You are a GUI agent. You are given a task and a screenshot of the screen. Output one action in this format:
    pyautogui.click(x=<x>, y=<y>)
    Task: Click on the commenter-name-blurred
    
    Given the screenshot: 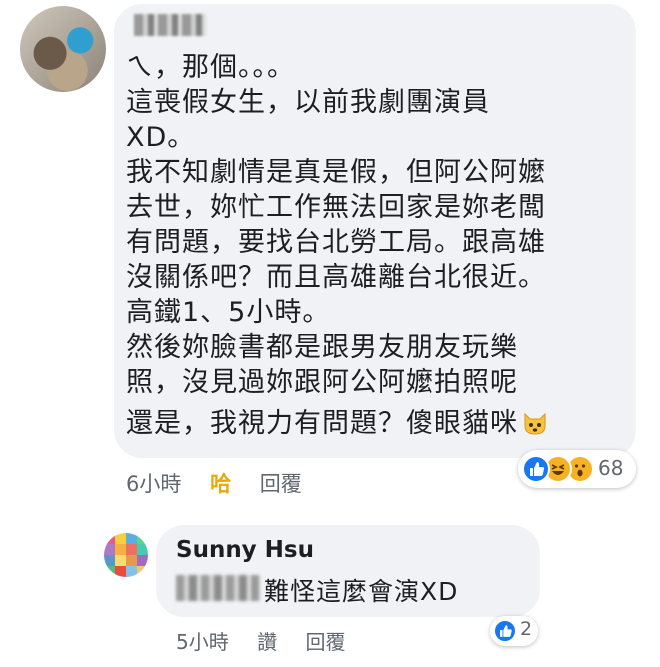 What is the action you would take?
    pyautogui.click(x=170, y=25)
    